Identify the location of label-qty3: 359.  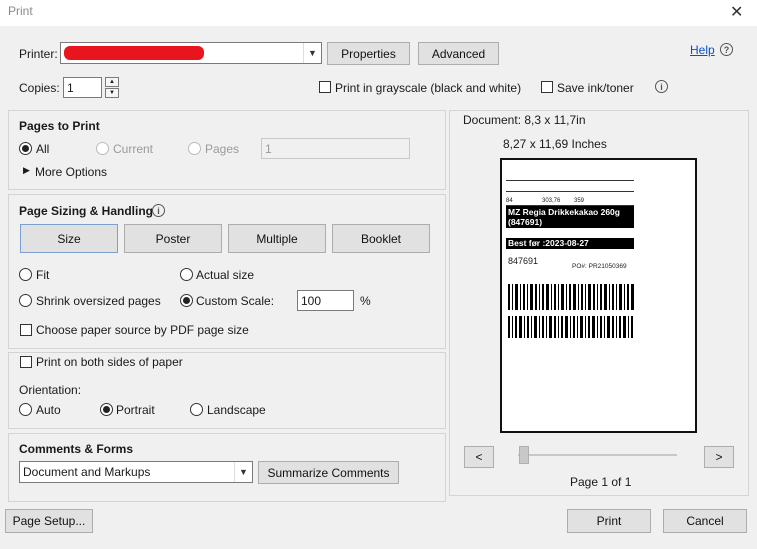
(579, 201).